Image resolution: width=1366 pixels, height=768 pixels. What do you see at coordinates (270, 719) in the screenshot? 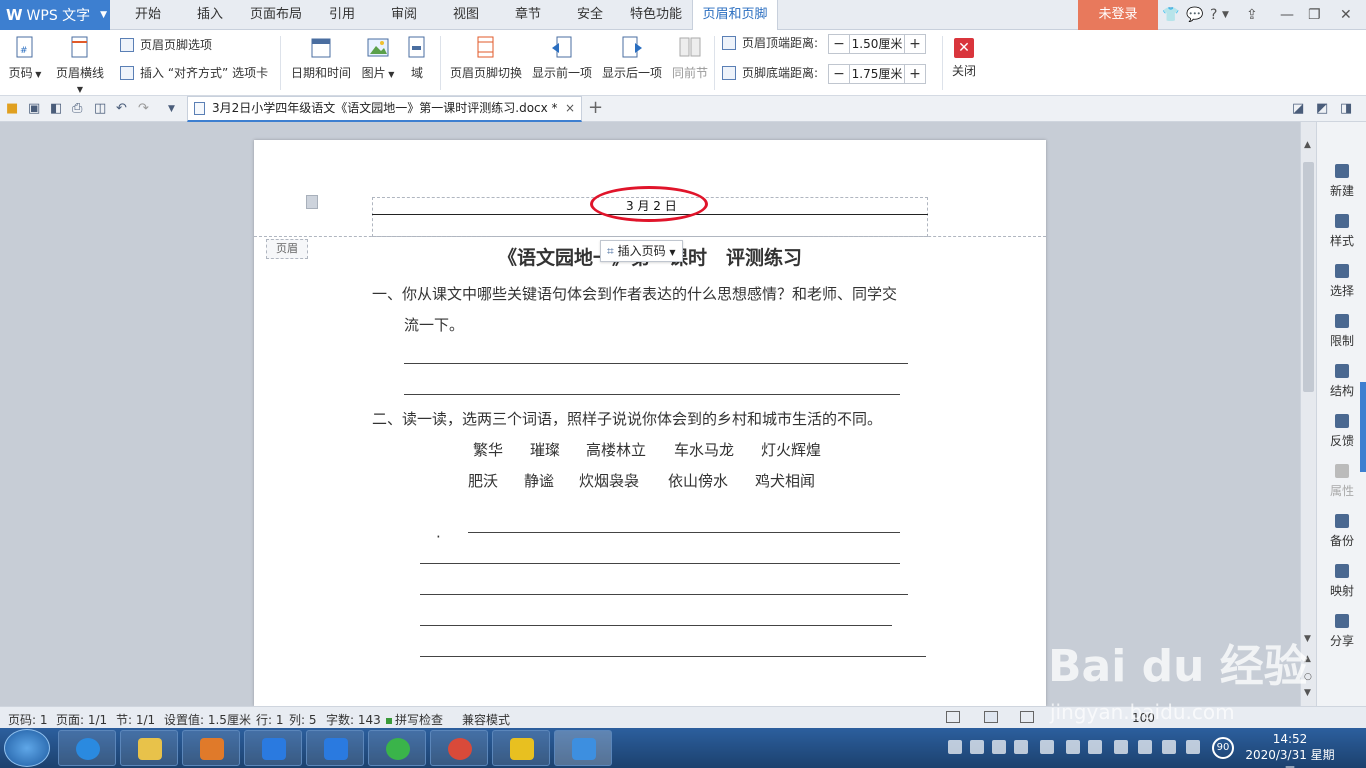
I see `status-row: 行: 1` at bounding box center [270, 719].